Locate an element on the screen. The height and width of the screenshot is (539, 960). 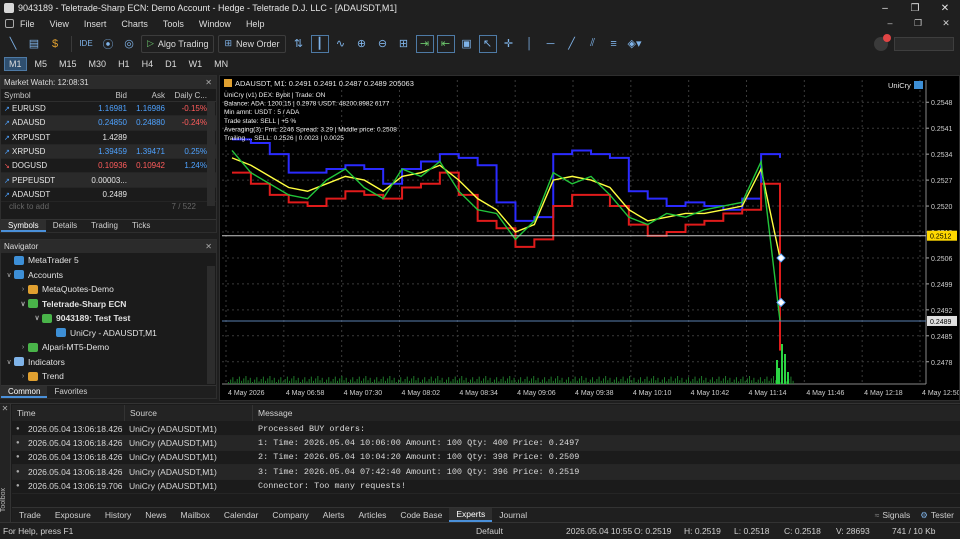
tester-button: Tester is located at coordinates (937, 515).